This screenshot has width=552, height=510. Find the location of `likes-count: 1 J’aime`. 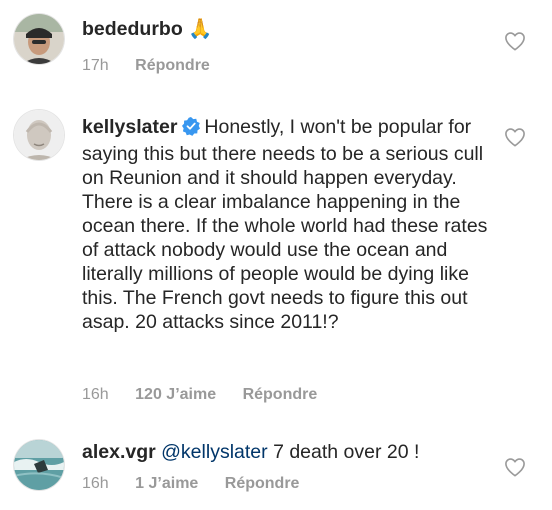

likes-count: 1 J’aime is located at coordinates (166, 483).